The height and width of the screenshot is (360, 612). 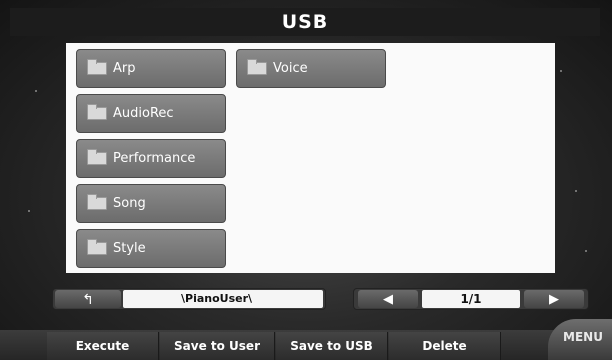 I want to click on previous-page-button: ◀, so click(x=388, y=299).